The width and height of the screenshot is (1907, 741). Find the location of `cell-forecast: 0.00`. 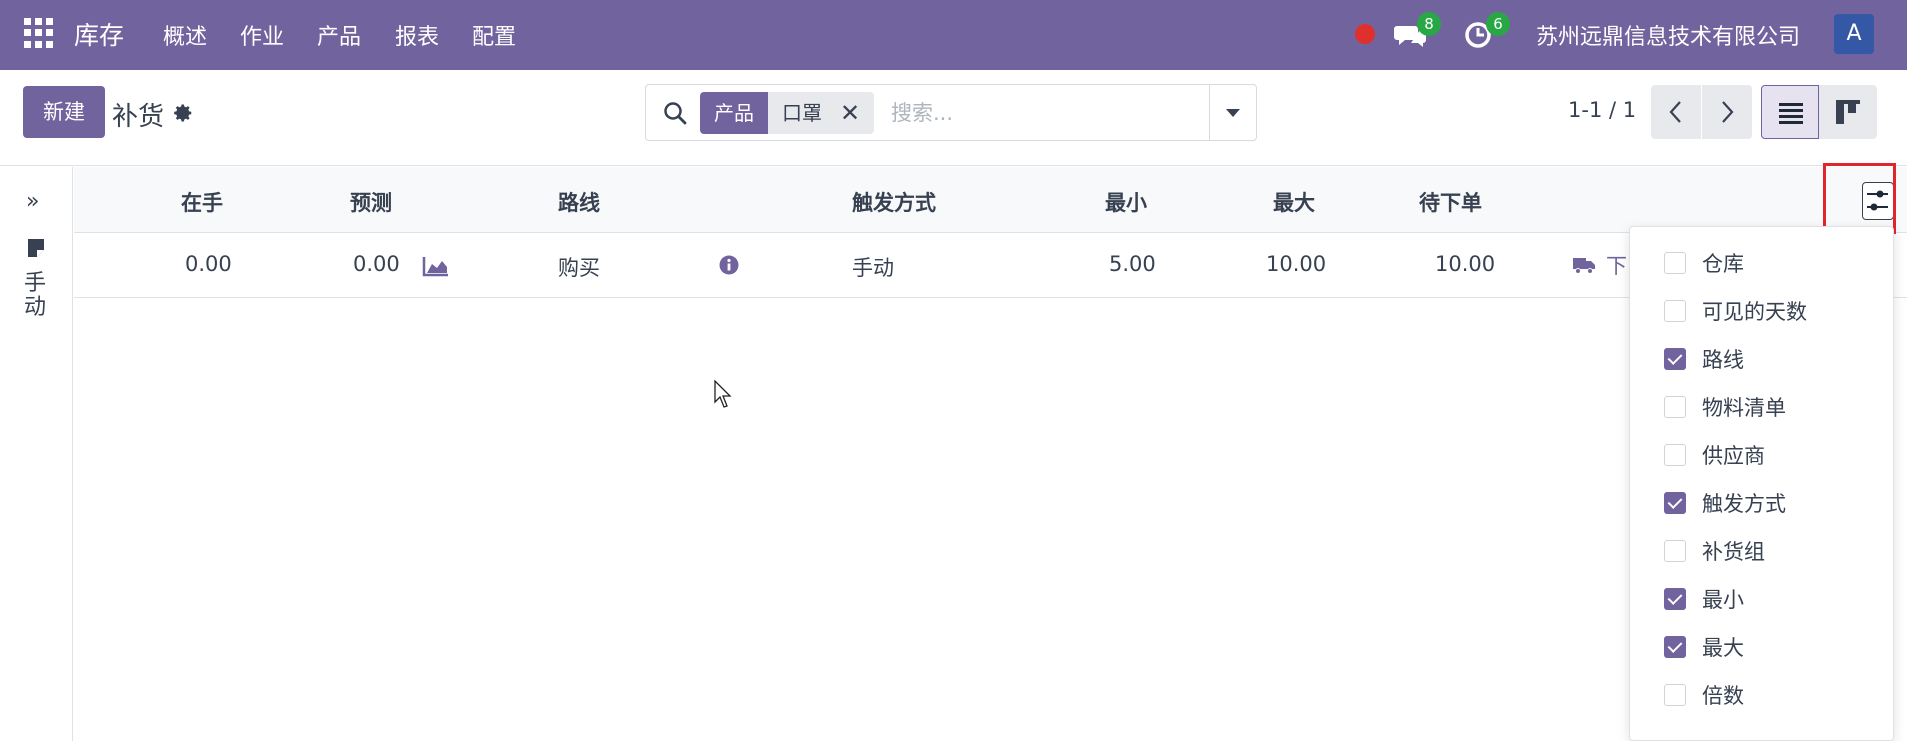

cell-forecast: 0.00 is located at coordinates (376, 264).